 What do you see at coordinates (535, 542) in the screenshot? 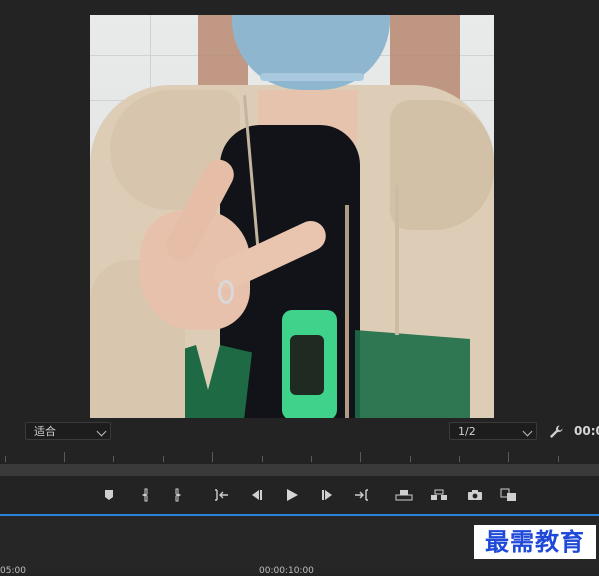
I see `watermark-logo: 最需教育` at bounding box center [535, 542].